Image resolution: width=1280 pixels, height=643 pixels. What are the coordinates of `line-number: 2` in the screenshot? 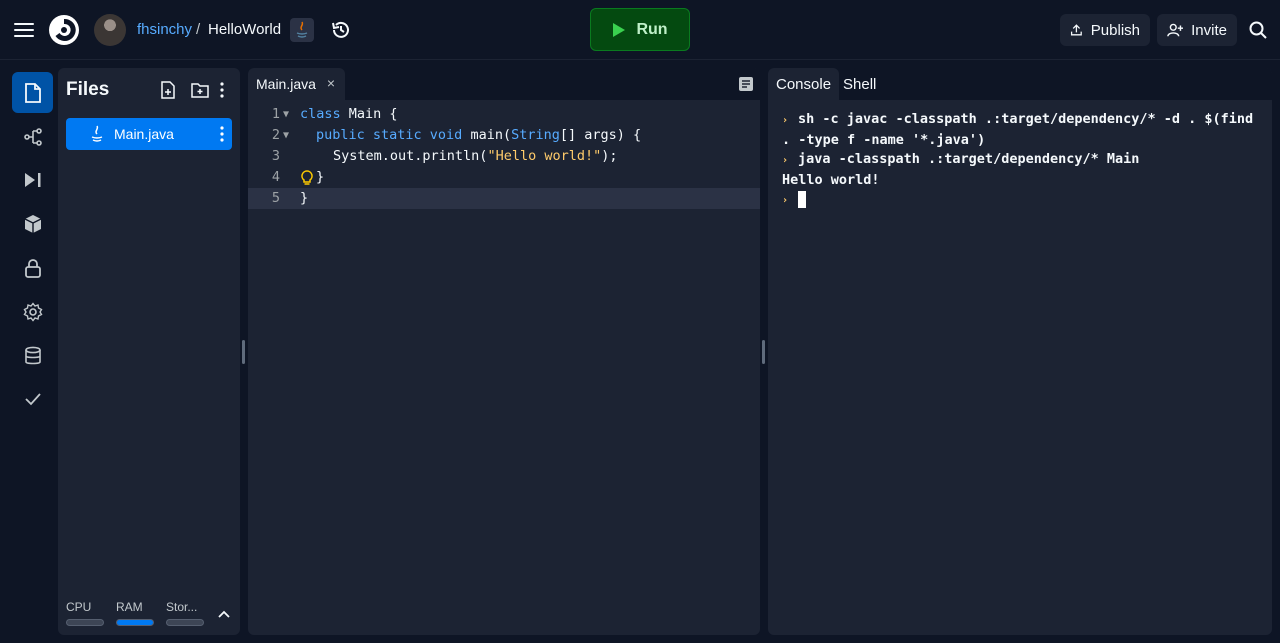 It's located at (275, 135).